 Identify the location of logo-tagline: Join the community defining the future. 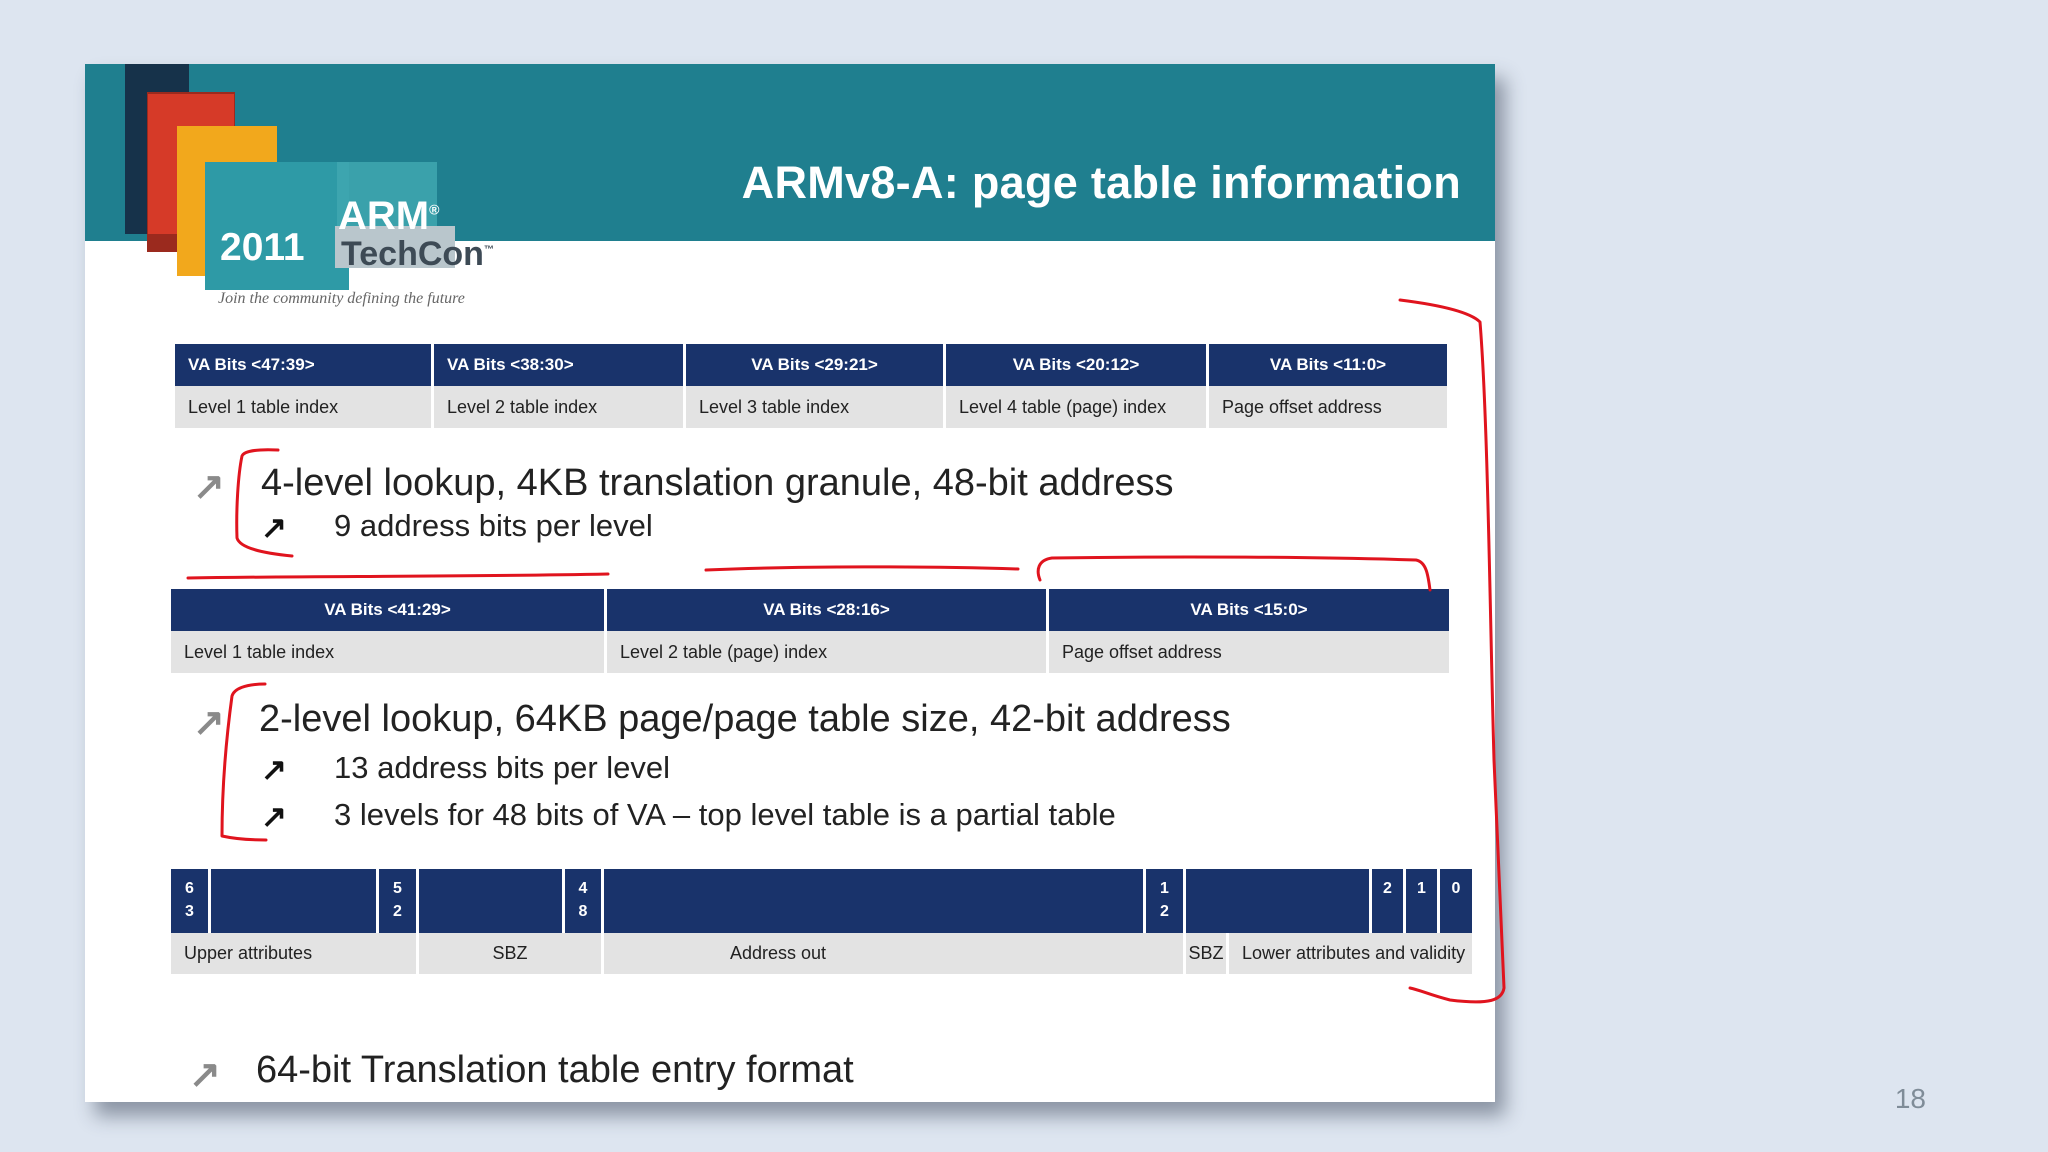
(341, 298).